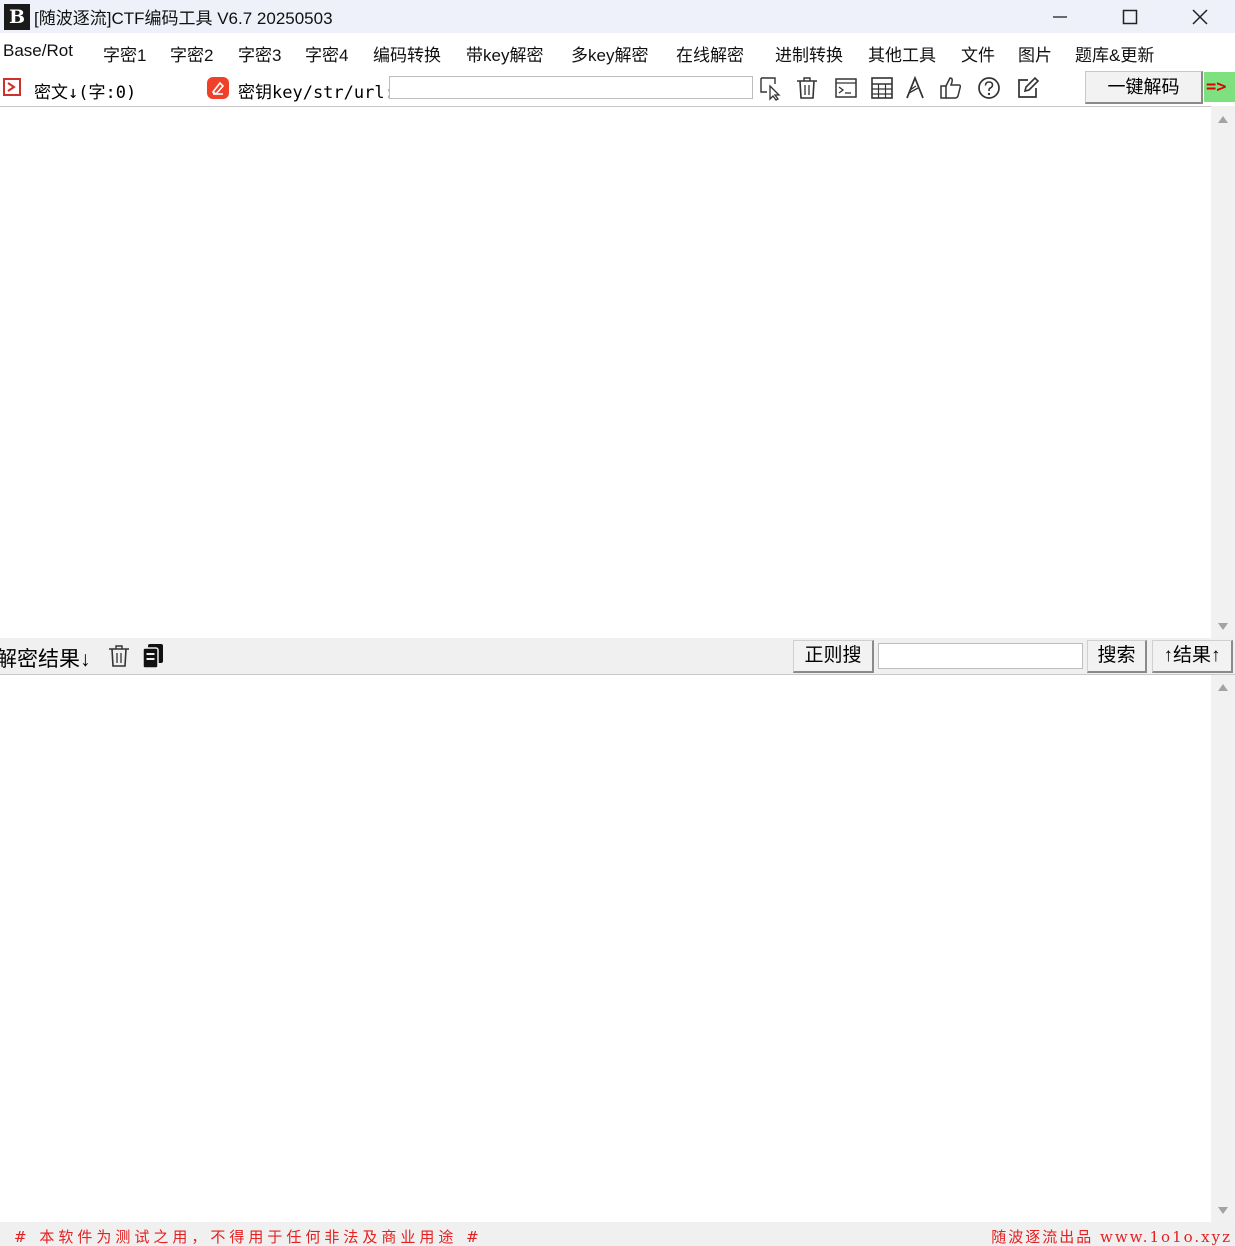  I want to click on thumbs-up-icon, so click(951, 88).